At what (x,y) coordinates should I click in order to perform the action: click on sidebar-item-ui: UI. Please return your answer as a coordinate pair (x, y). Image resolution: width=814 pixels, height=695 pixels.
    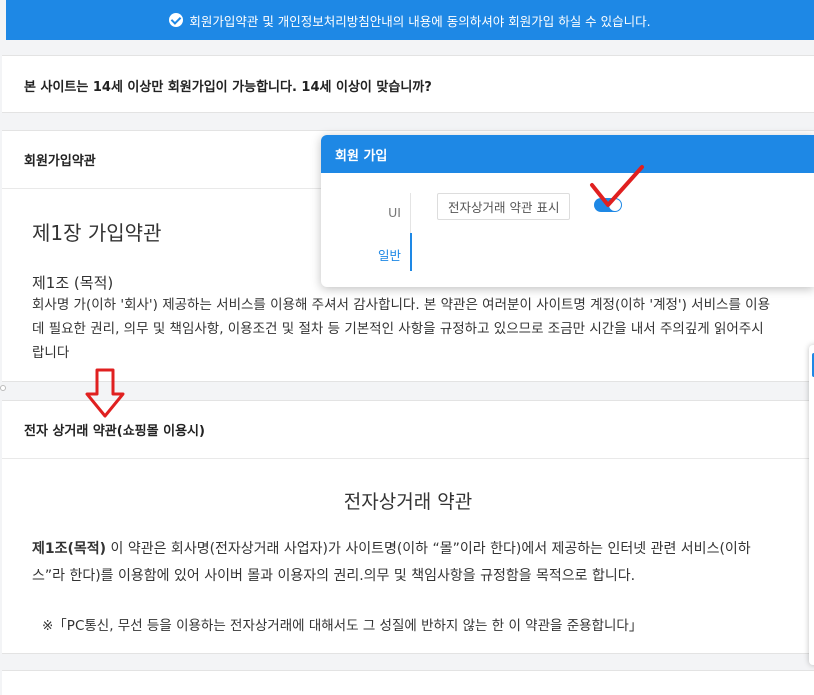
    Looking at the image, I should click on (394, 212).